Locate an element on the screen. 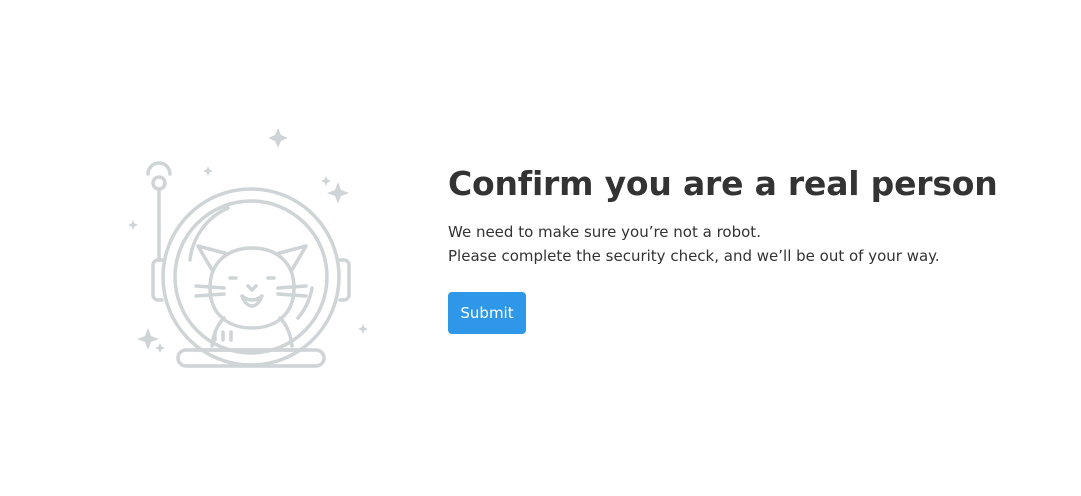 This screenshot has height=496, width=1081. astronaut-cat-icon is located at coordinates (250, 250).